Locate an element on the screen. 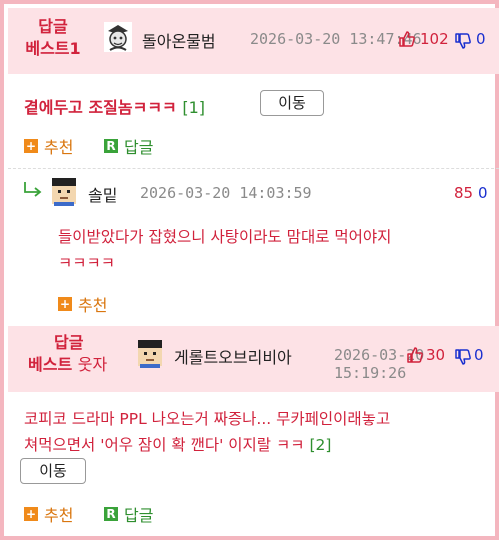 This screenshot has width=499, height=540. comment-body-line: 들이받았다가 잡혔으니 사탕이라도 맘대로 먹어야지 is located at coordinates (225, 237).